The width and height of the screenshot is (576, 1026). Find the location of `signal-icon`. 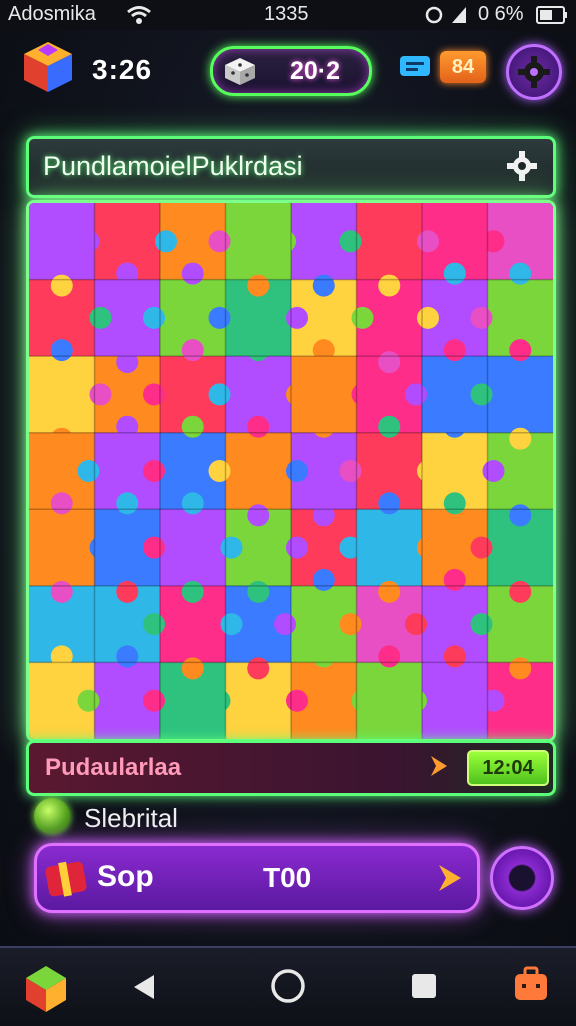

signal-icon is located at coordinates (459, 15).